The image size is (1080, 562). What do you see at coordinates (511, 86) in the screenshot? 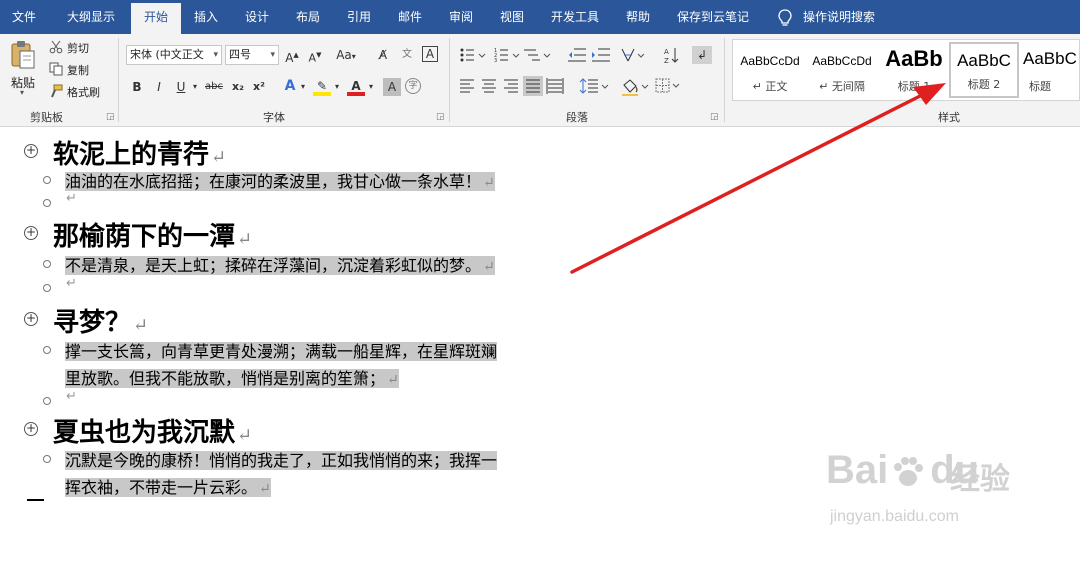
I see `align-right-icon` at bounding box center [511, 86].